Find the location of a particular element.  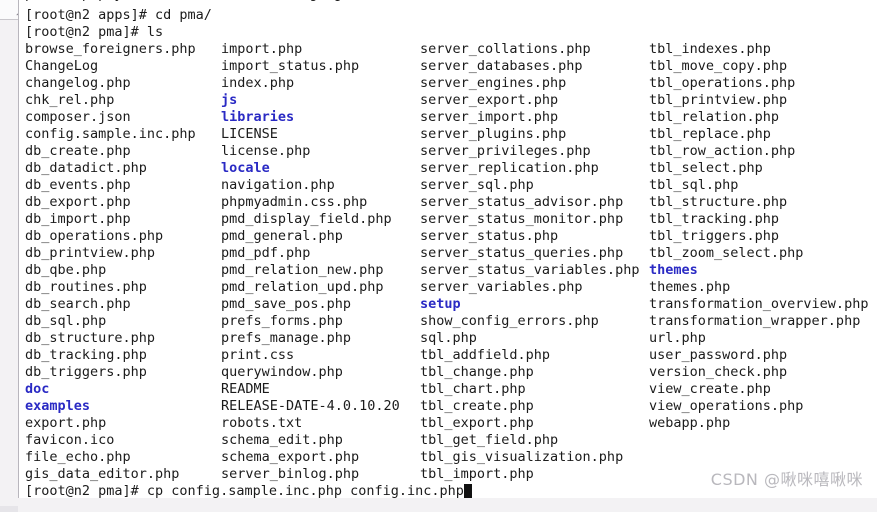

file-entry: db_import.php is located at coordinates (78, 219).